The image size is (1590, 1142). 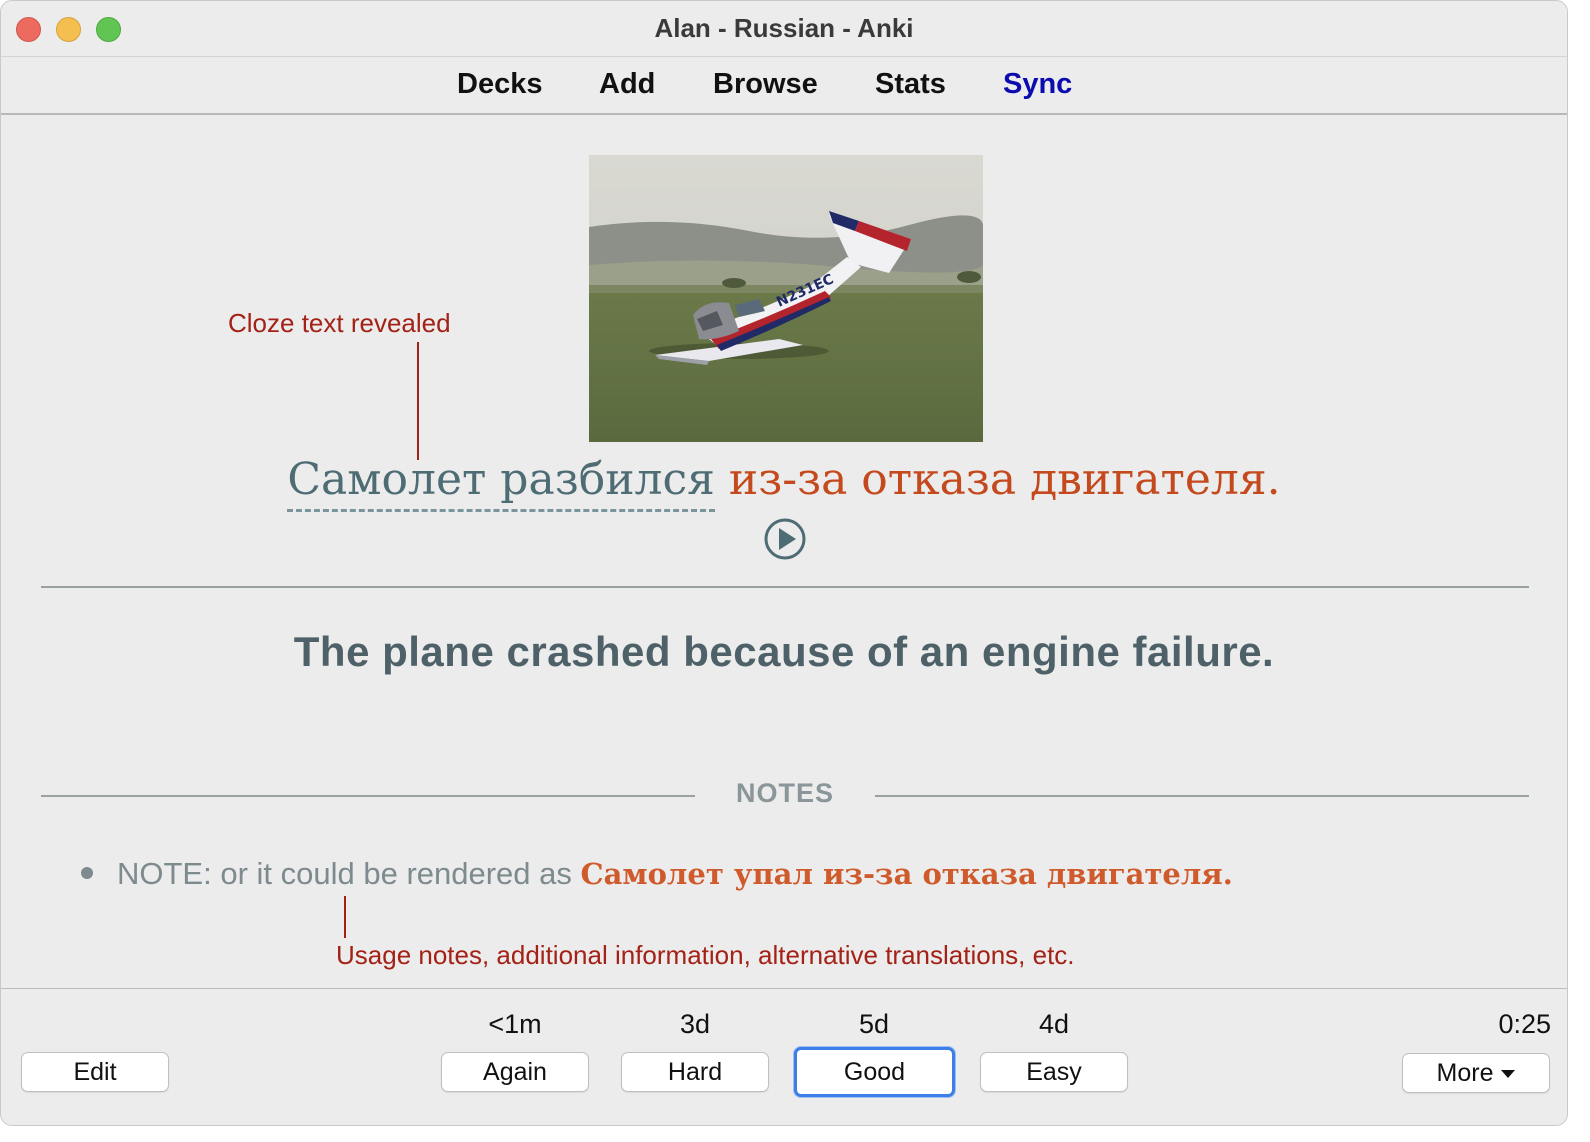 I want to click on bullet, so click(x=87, y=872).